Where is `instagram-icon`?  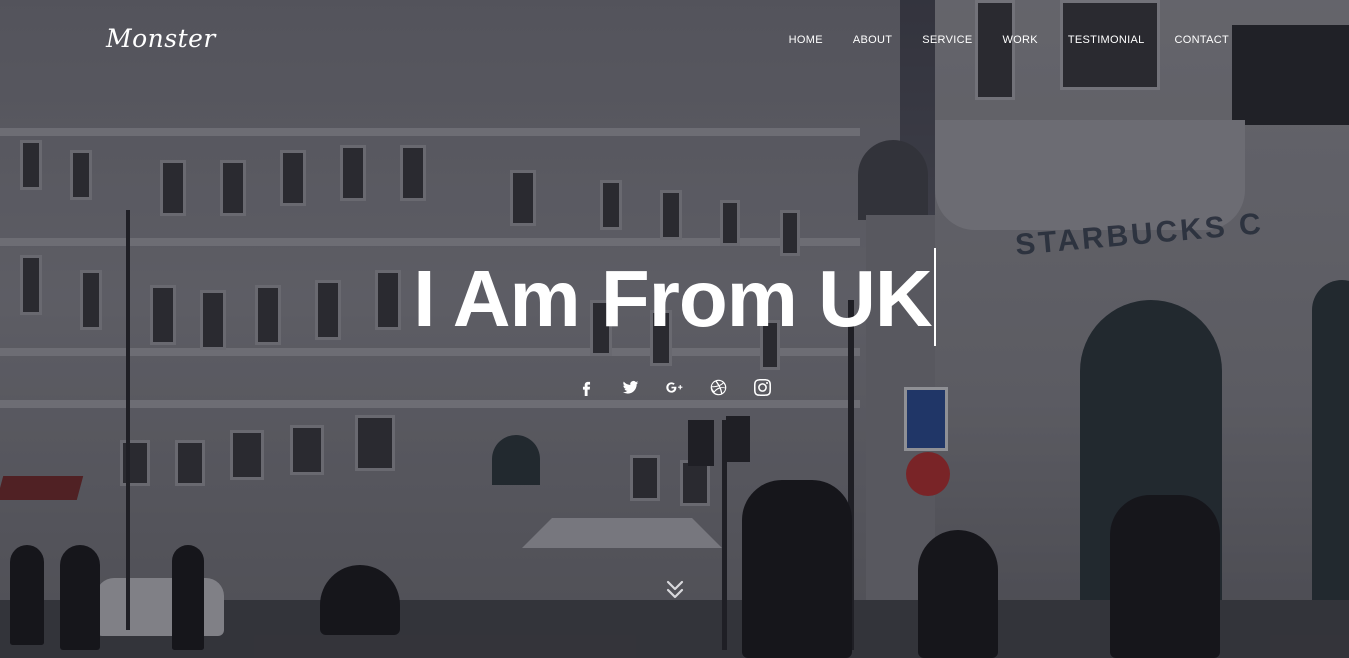
instagram-icon is located at coordinates (763, 387).